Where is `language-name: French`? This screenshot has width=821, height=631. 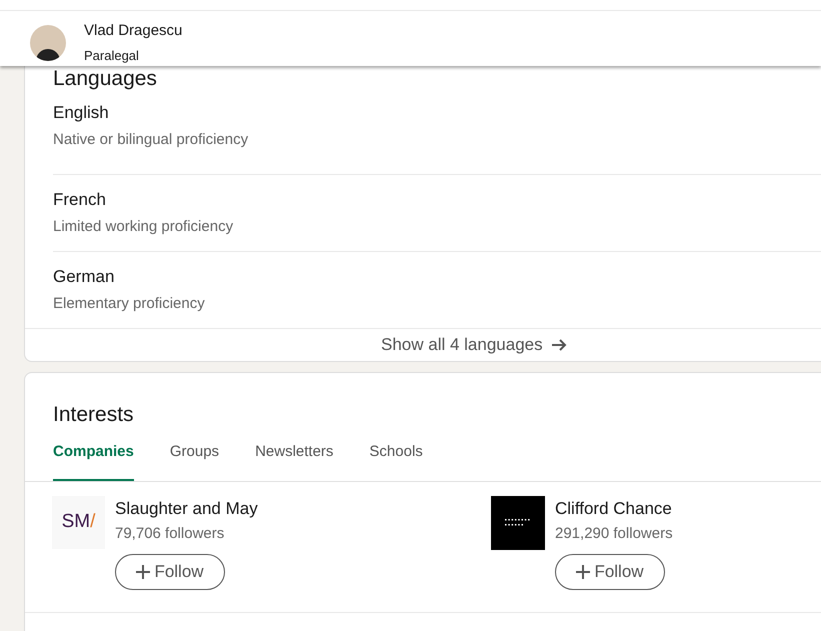
language-name: French is located at coordinates (80, 200).